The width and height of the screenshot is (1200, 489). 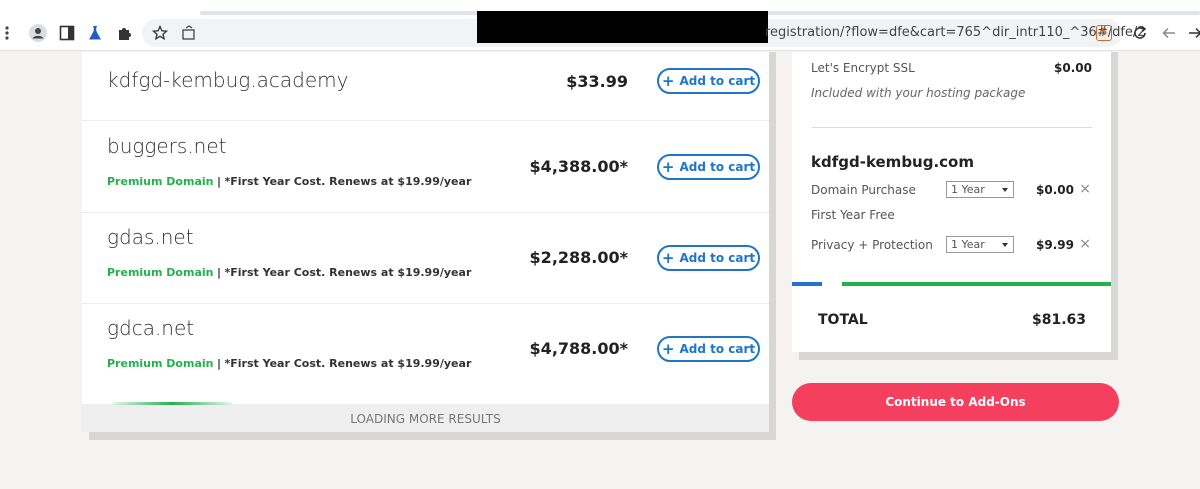 What do you see at coordinates (167, 146) in the screenshot?
I see `result-domain-name: buggers.net` at bounding box center [167, 146].